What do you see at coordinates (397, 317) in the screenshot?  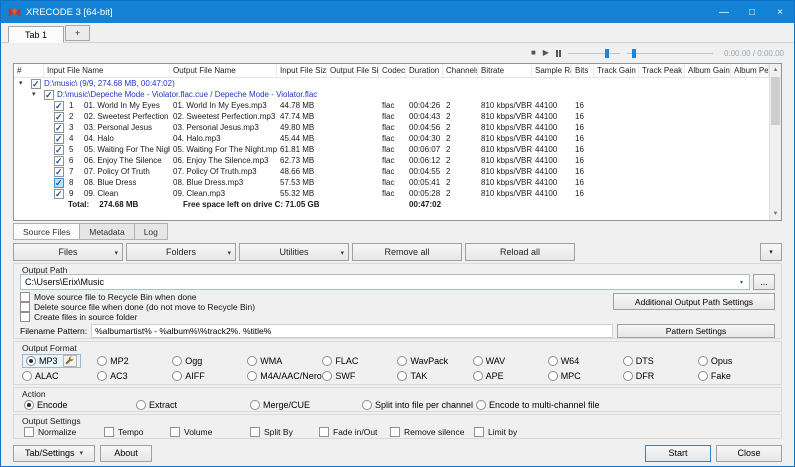 I see `checkbox-create-files-in-source-folder: Create files in source folder` at bounding box center [397, 317].